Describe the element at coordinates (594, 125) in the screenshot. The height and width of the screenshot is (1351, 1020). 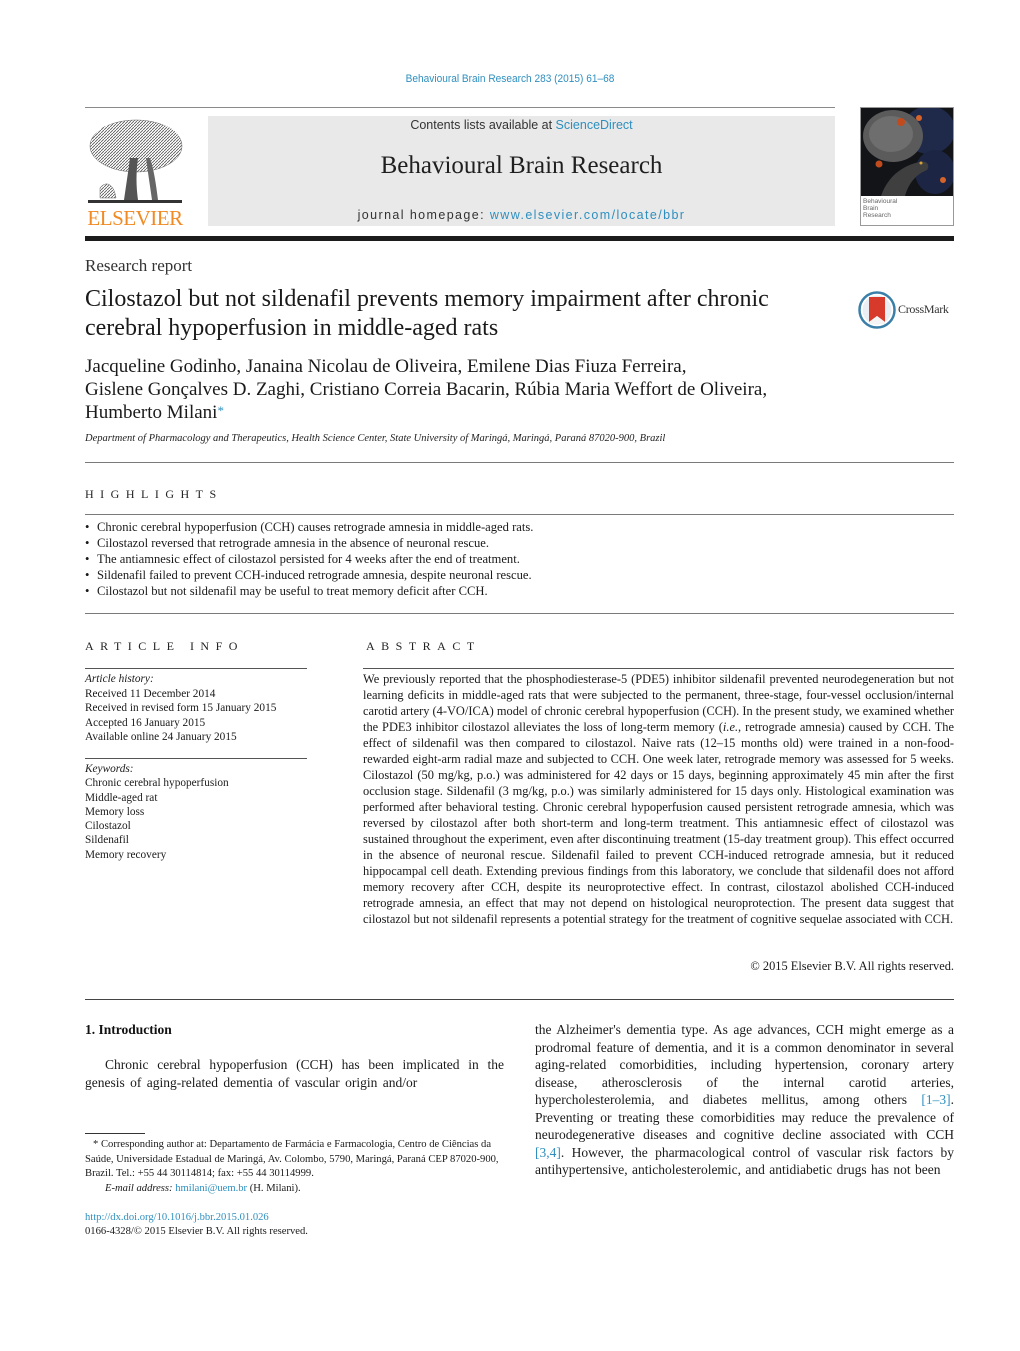
I see `sciencedirect-link: ScienceDirect` at that location.